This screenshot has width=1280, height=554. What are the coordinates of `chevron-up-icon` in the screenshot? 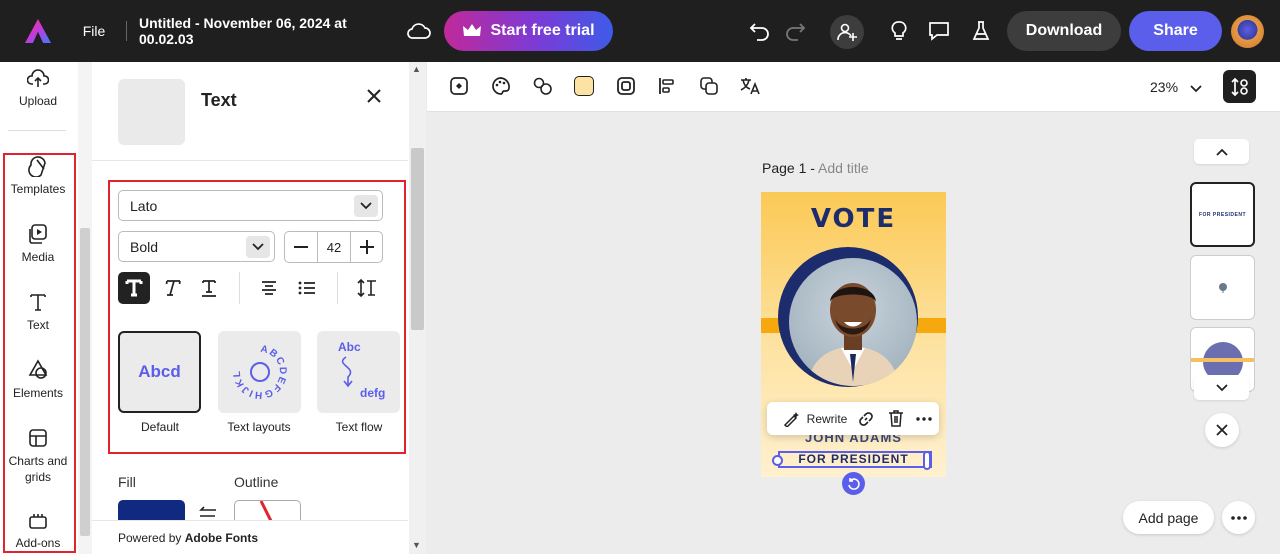 It's located at (1221, 152).